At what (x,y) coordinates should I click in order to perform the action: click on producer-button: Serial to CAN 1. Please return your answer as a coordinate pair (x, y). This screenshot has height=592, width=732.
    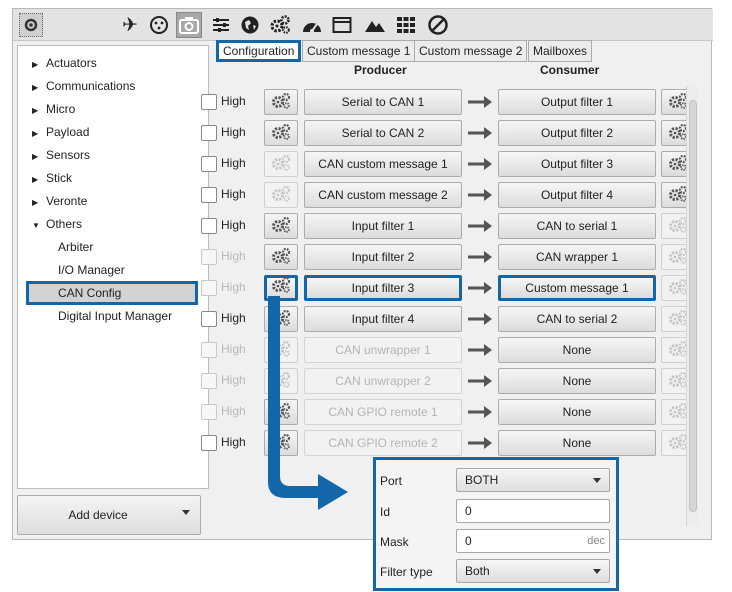
    Looking at the image, I should click on (383, 102).